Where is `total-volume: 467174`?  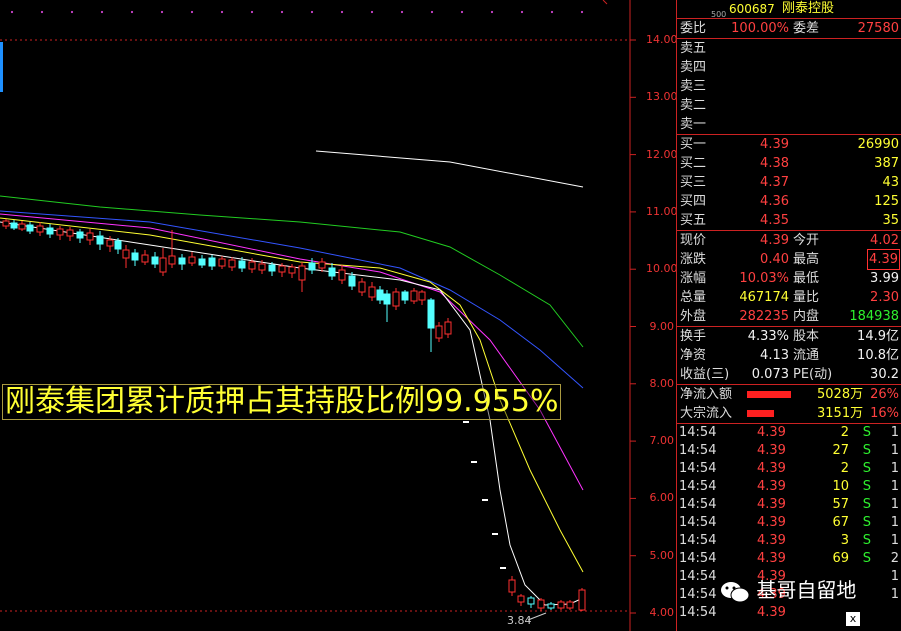
total-volume: 467174 is located at coordinates (764, 297).